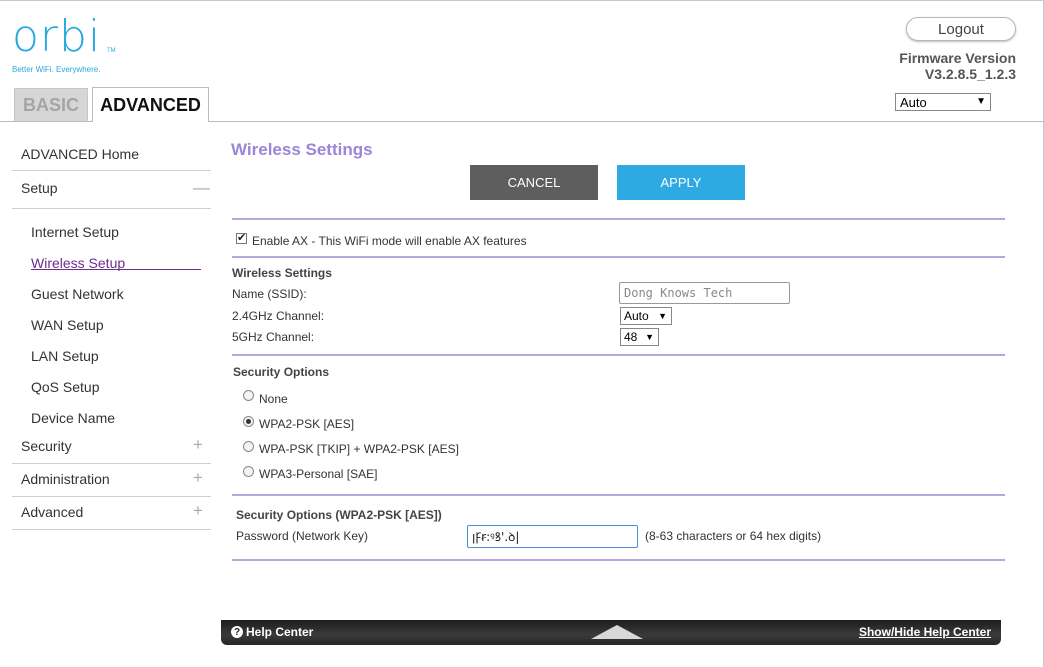  I want to click on radio-wpa-wpa2-mixed, so click(248, 446).